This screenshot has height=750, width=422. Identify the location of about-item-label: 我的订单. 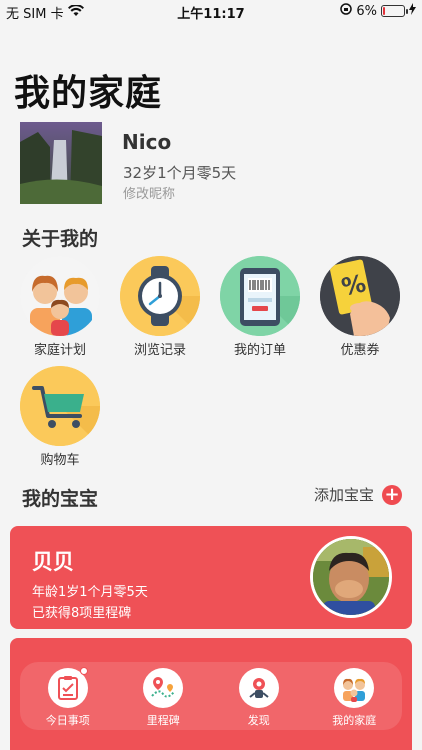
(259, 350).